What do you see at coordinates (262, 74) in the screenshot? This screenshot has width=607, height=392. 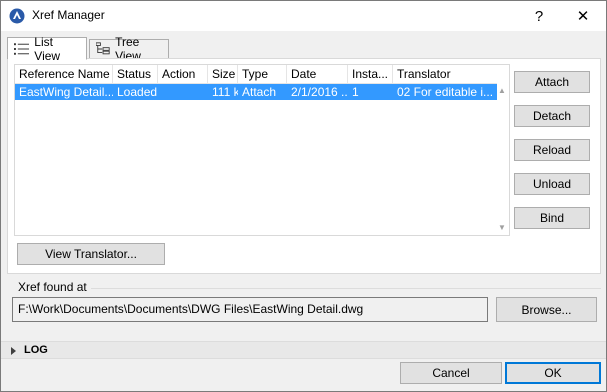 I see `column-header-type: Type` at bounding box center [262, 74].